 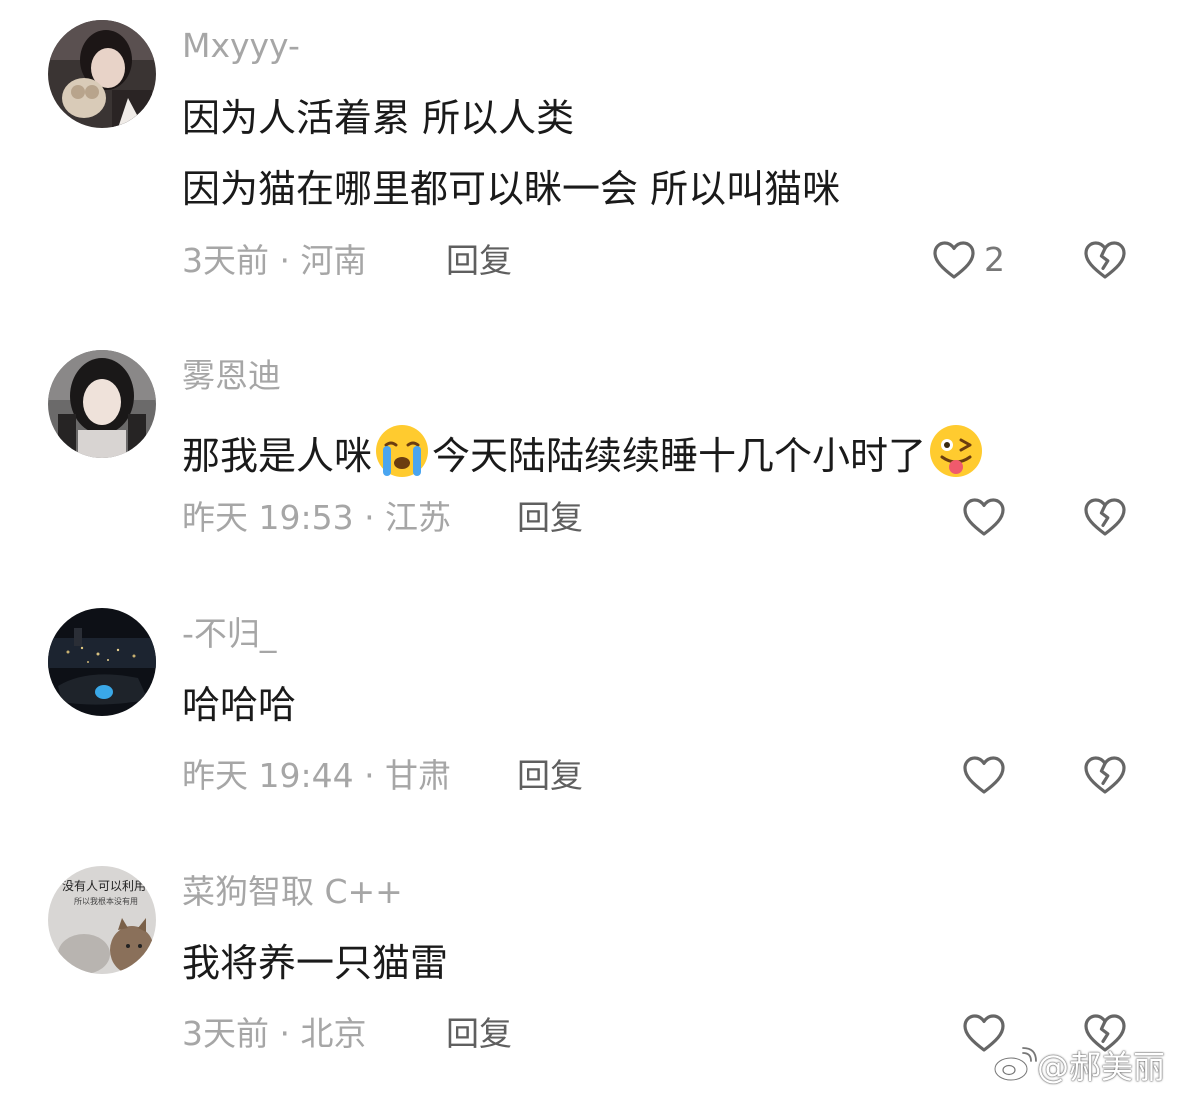 I want to click on username: 雾恩迪, so click(x=231, y=376).